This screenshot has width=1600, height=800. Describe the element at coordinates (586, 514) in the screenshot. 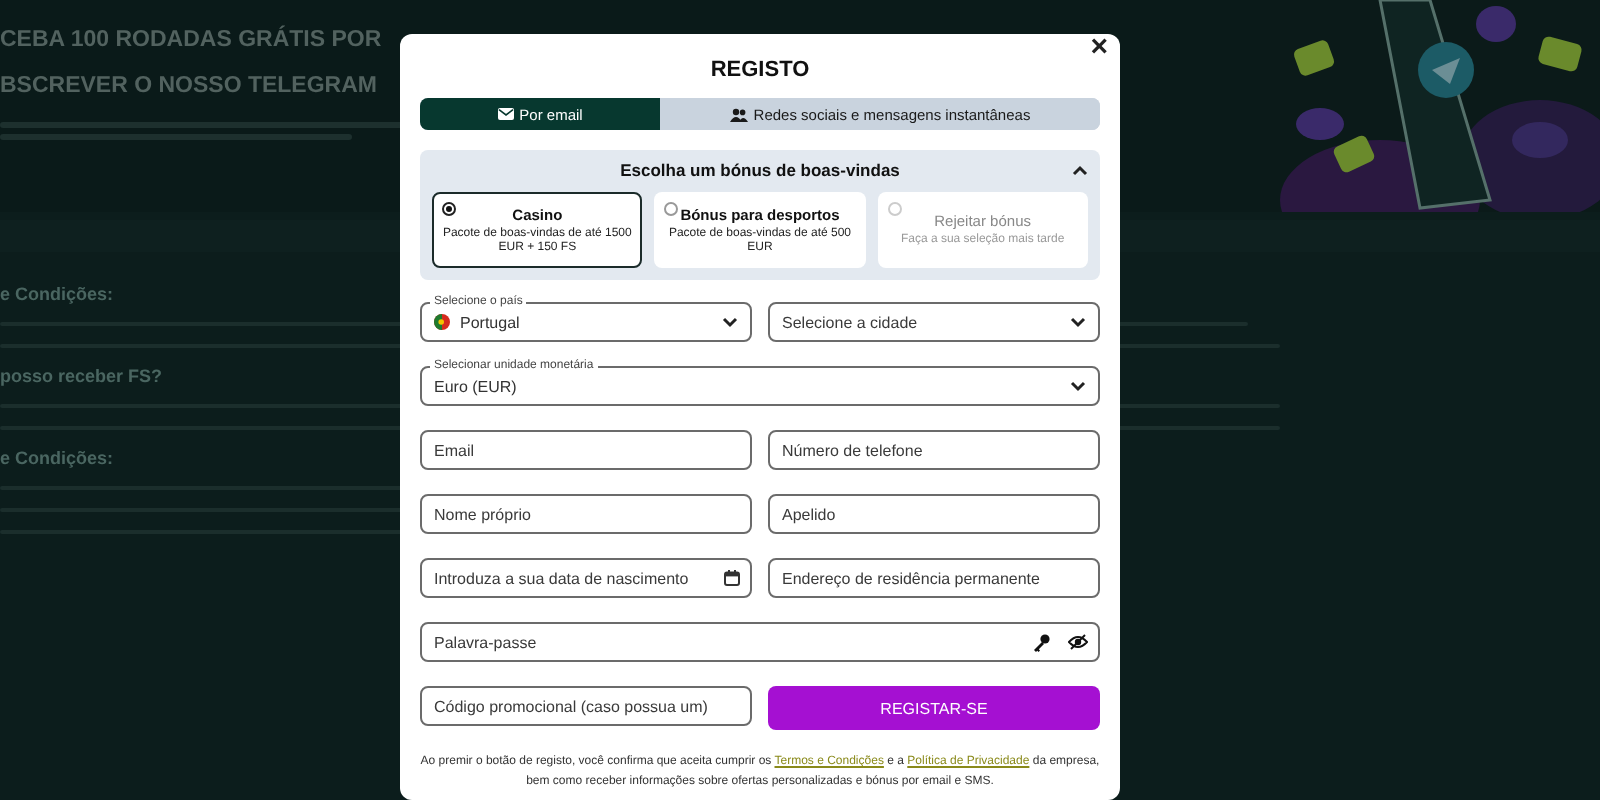

I see `input-field: Nome próprio` at that location.